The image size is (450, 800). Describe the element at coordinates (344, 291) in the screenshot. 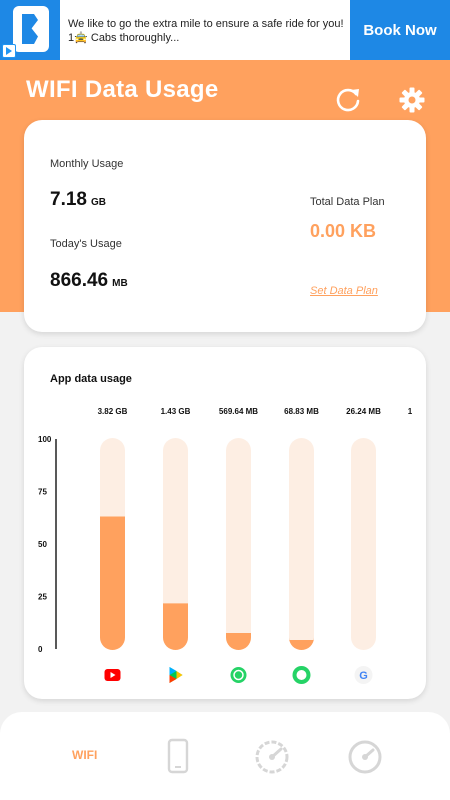

I see `set-data-plan-link: Set Data Plan` at that location.